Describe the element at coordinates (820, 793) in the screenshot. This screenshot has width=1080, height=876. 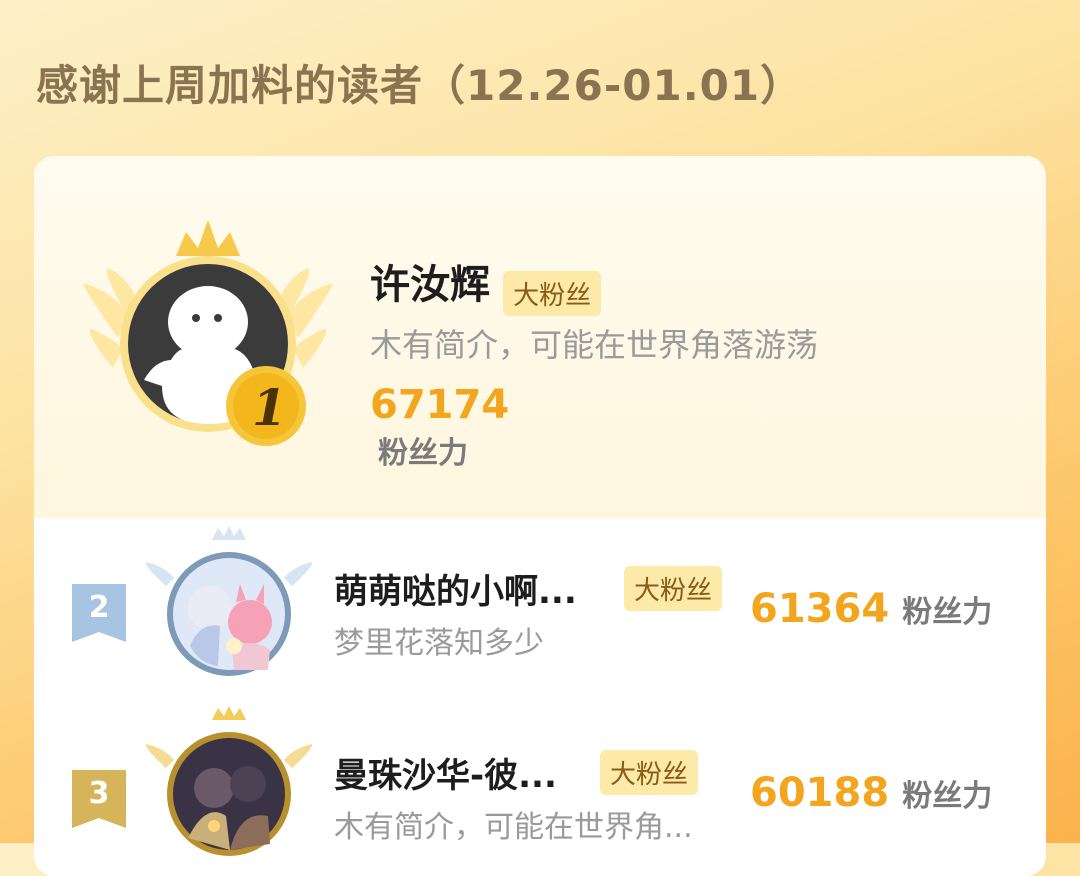
I see `fan-score-3: 60188` at that location.